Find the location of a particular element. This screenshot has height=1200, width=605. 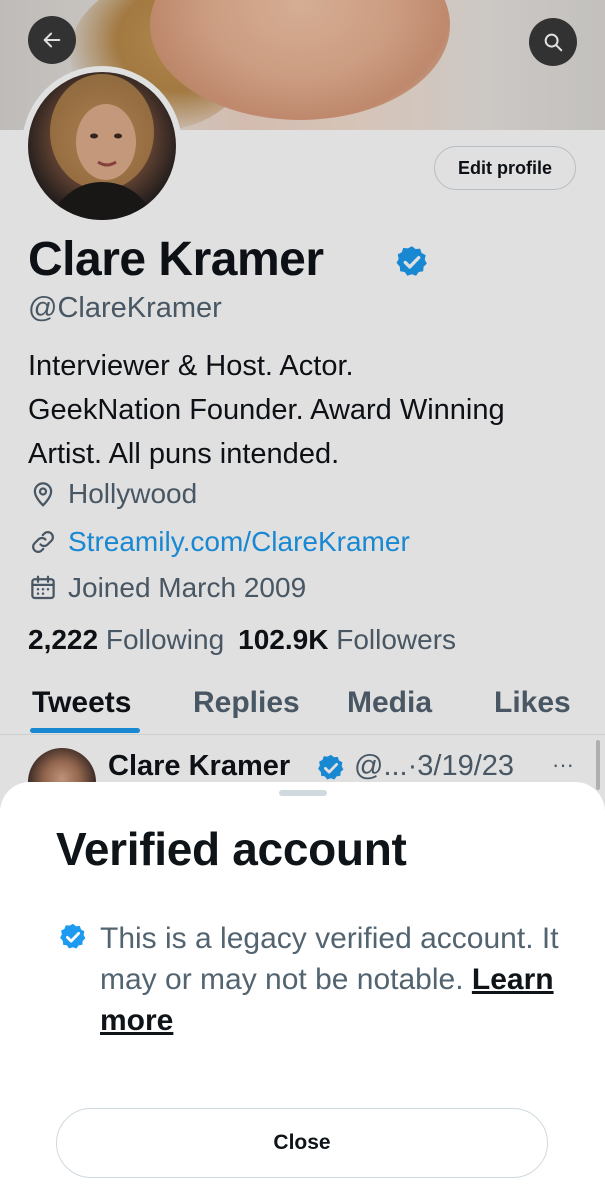

verified-badge-icon is located at coordinates (73, 936).